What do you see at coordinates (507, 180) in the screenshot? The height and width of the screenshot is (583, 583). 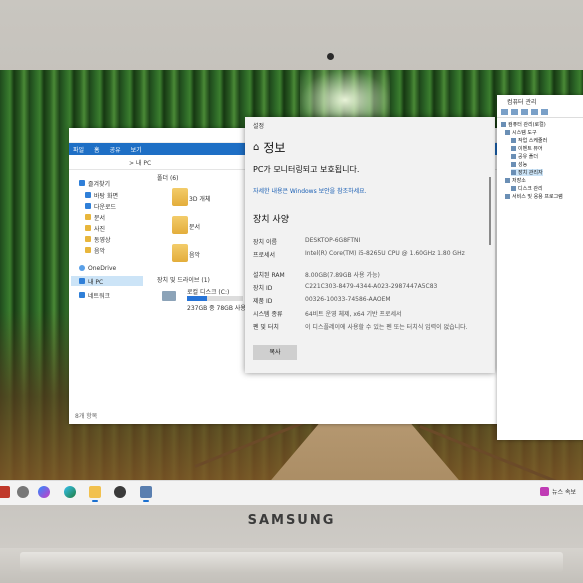 I see `storage-icon` at bounding box center [507, 180].